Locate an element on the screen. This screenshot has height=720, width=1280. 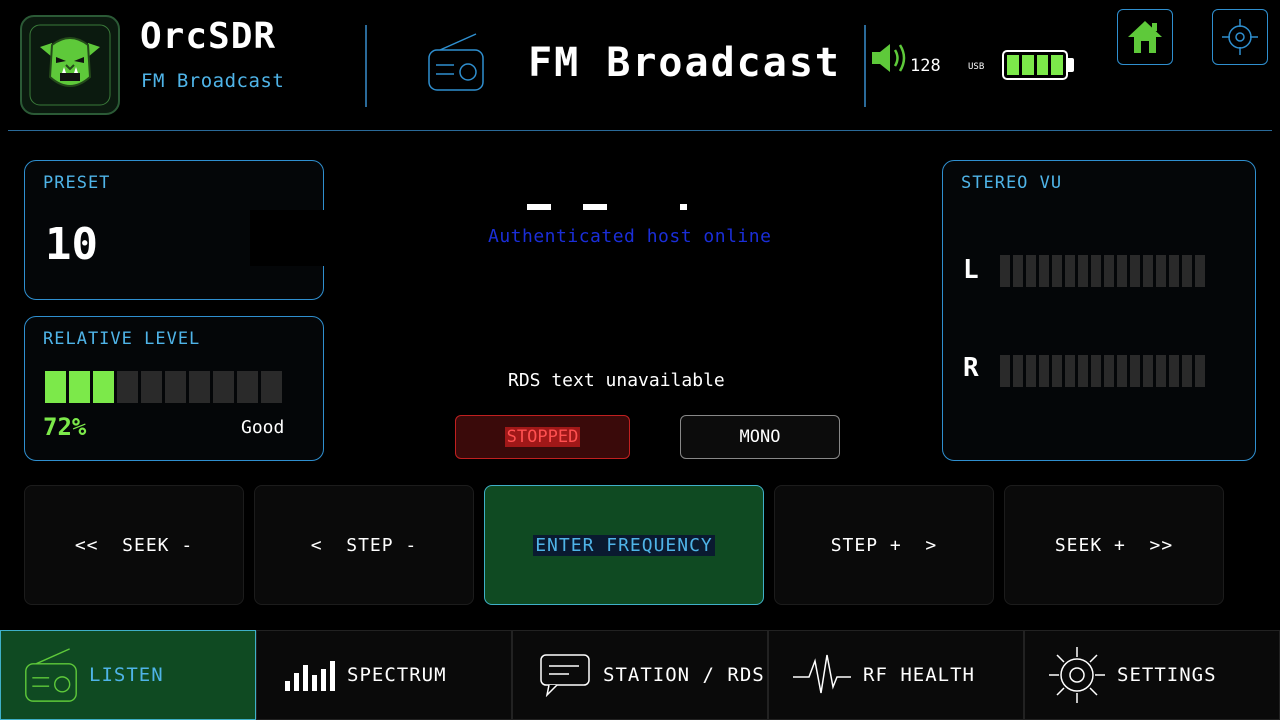
nav-tab-label: SPECTRUM is located at coordinates (397, 675).